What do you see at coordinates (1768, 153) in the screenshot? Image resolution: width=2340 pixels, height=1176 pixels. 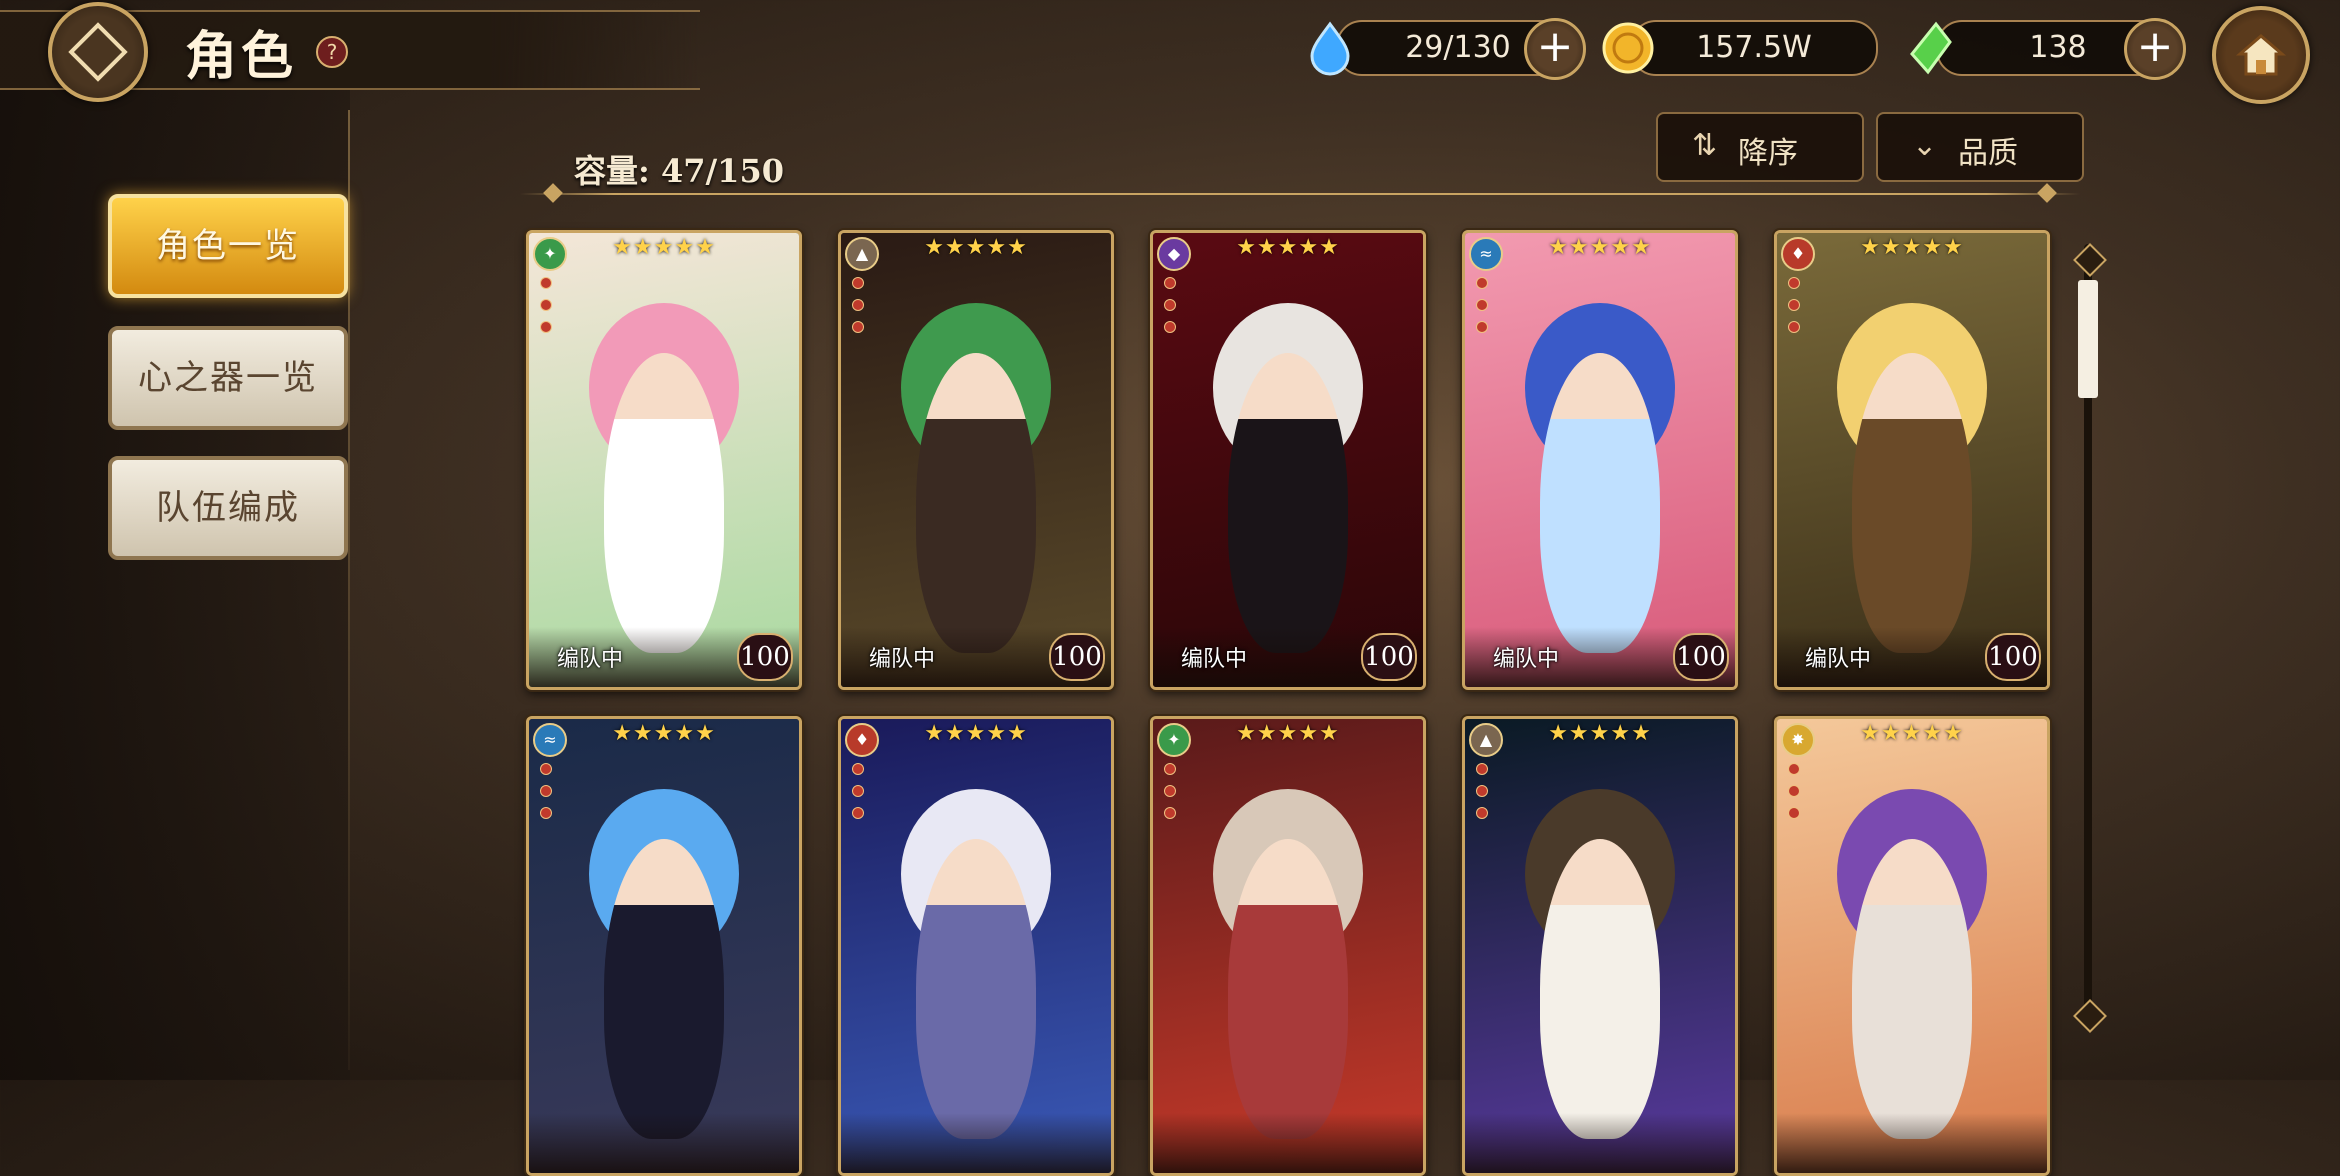 I see `sort-order-label: 降序` at bounding box center [1768, 153].